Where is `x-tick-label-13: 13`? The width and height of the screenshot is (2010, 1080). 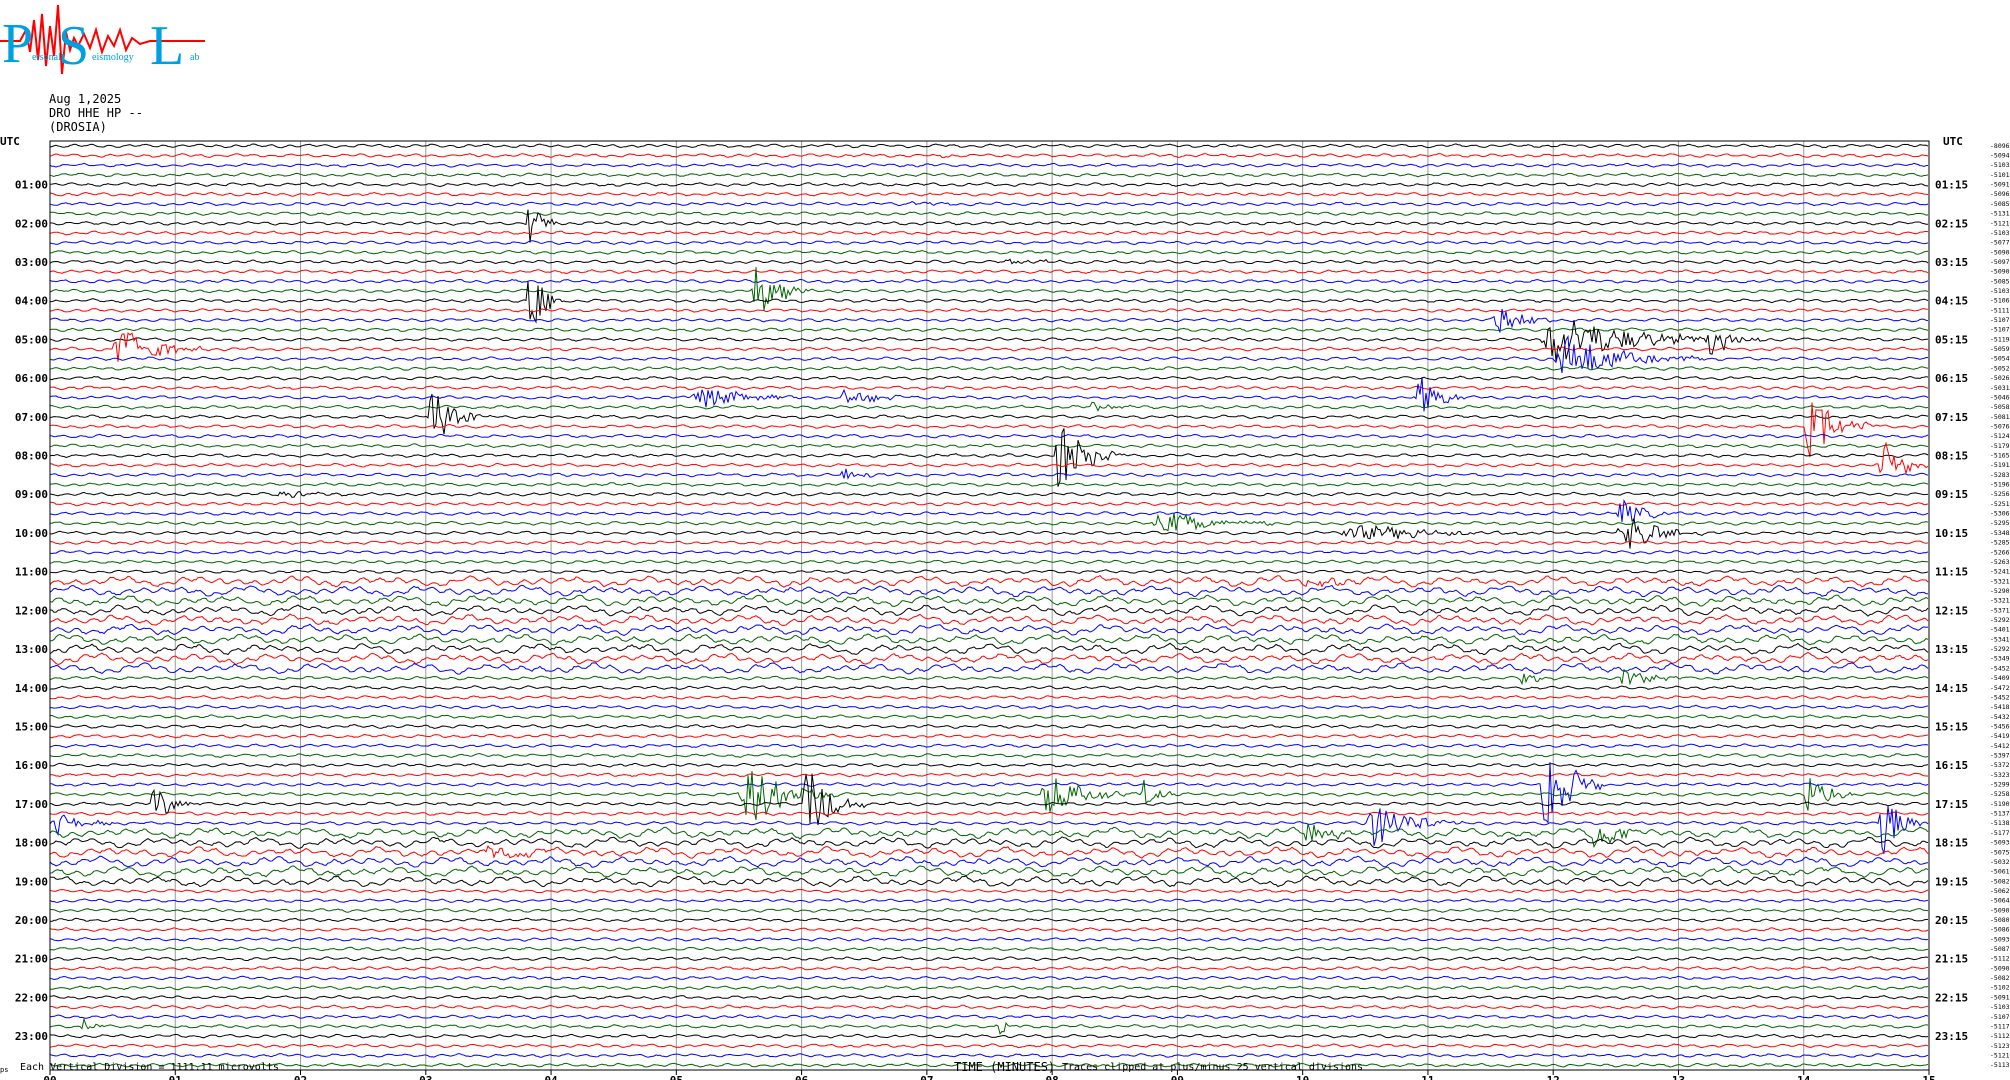 x-tick-label-13: 13 is located at coordinates (1678, 1077).